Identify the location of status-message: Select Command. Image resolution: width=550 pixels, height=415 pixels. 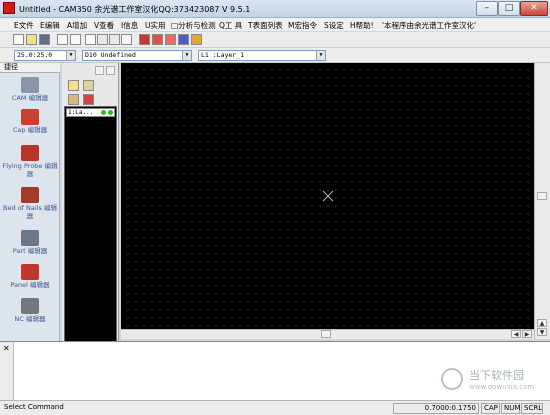
(34, 407).